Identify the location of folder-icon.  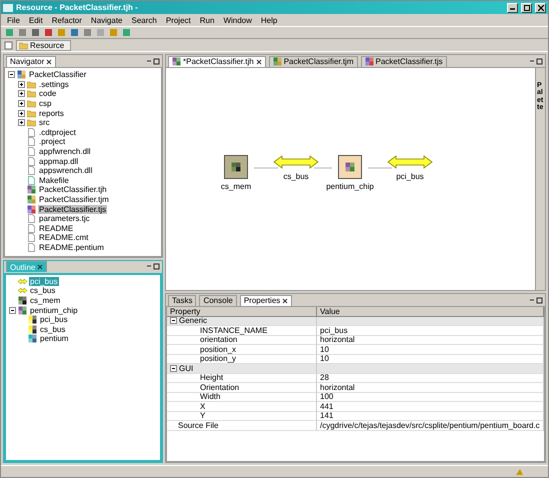
(23, 45).